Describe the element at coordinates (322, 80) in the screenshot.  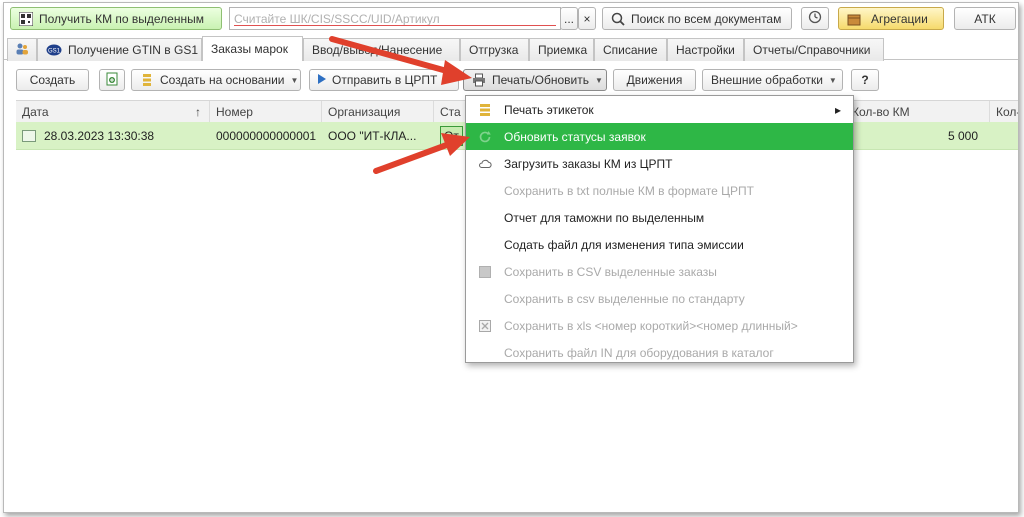
I see `play-icon` at that location.